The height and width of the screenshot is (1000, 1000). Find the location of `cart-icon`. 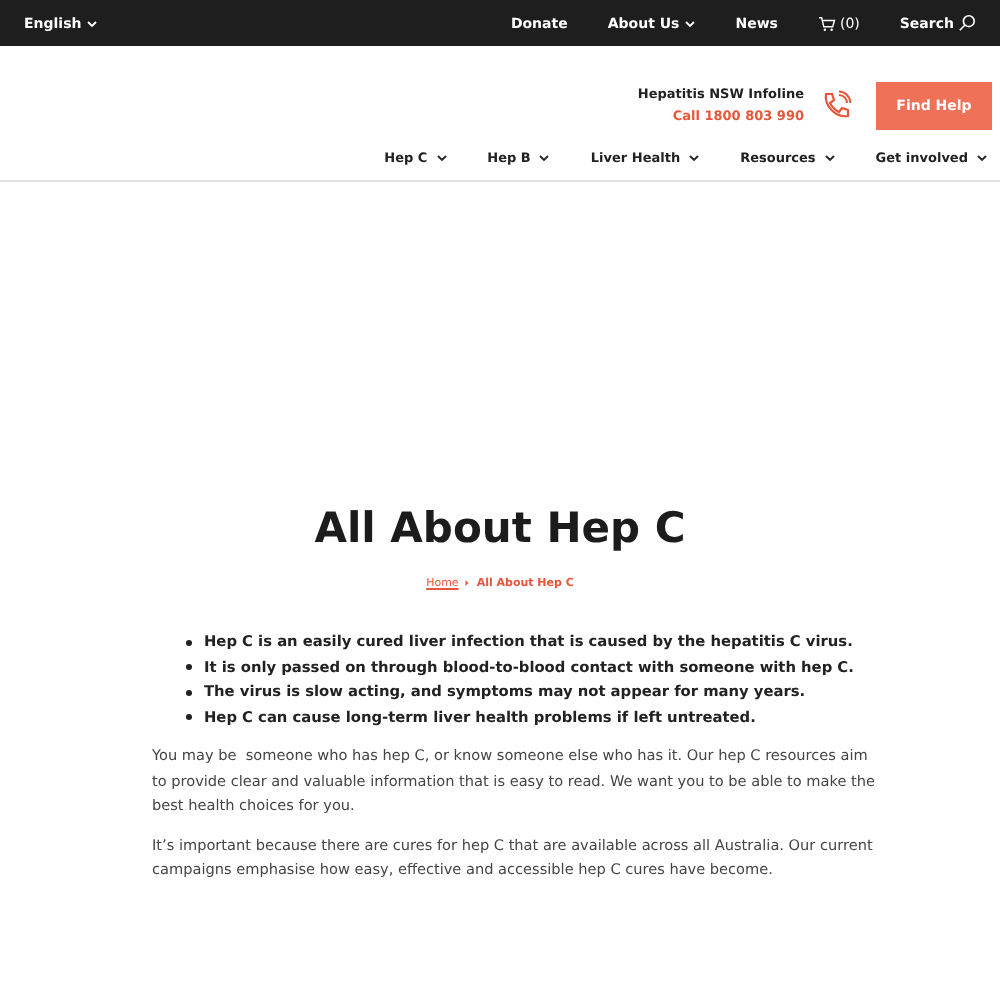

cart-icon is located at coordinates (826, 23).